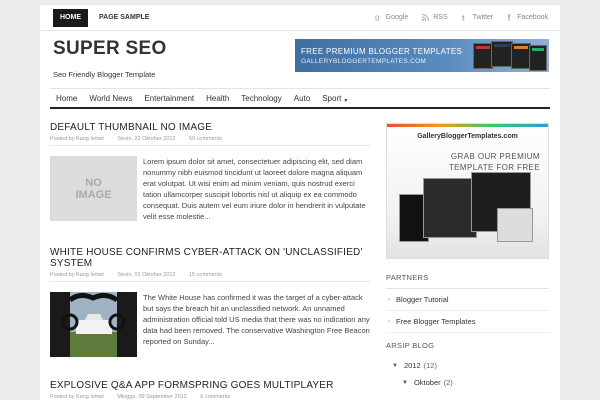  What do you see at coordinates (110, 98) in the screenshot?
I see `nav-world-news: World News` at bounding box center [110, 98].